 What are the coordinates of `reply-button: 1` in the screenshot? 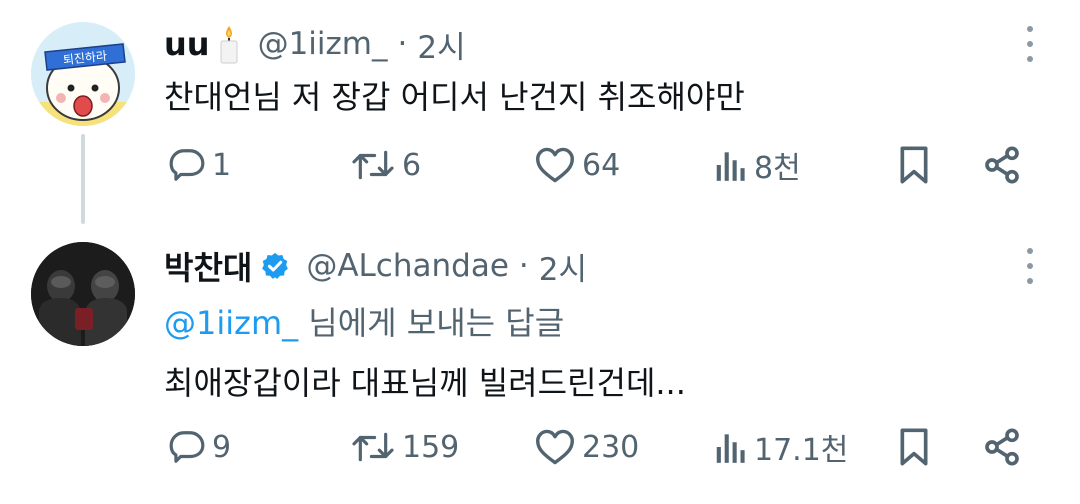 It's located at (199, 165).